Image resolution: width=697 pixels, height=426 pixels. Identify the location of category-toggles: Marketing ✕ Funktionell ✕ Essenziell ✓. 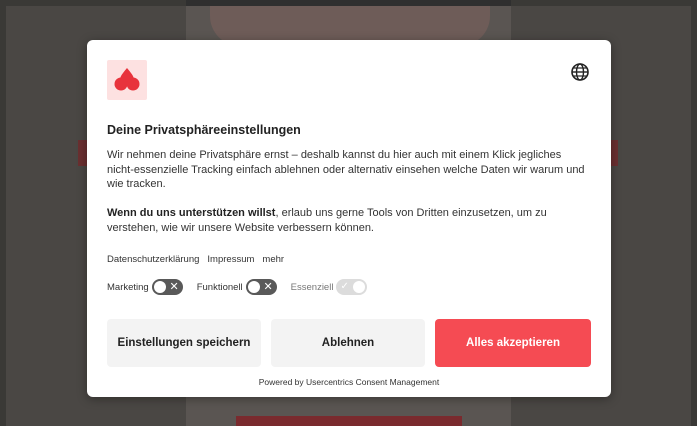
(244, 287).